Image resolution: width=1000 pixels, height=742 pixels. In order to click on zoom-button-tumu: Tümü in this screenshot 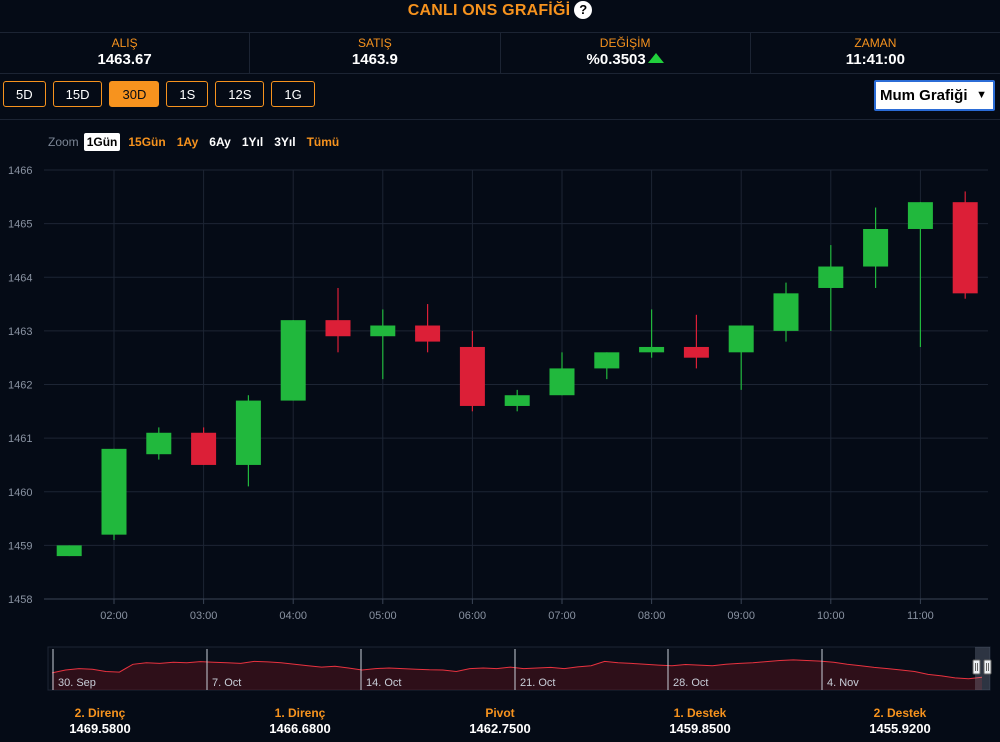, I will do `click(323, 142)`.